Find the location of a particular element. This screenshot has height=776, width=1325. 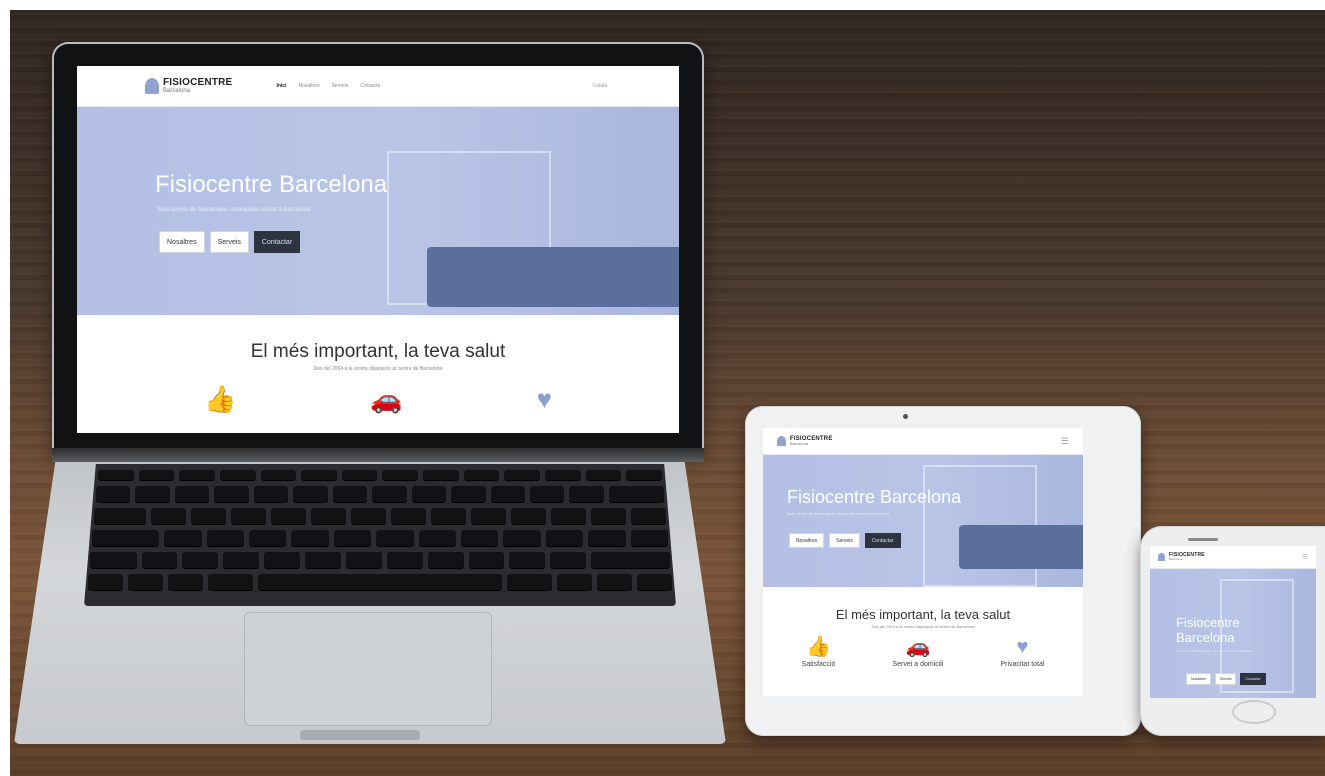

feature-label: Satisfacció is located at coordinates (818, 664).